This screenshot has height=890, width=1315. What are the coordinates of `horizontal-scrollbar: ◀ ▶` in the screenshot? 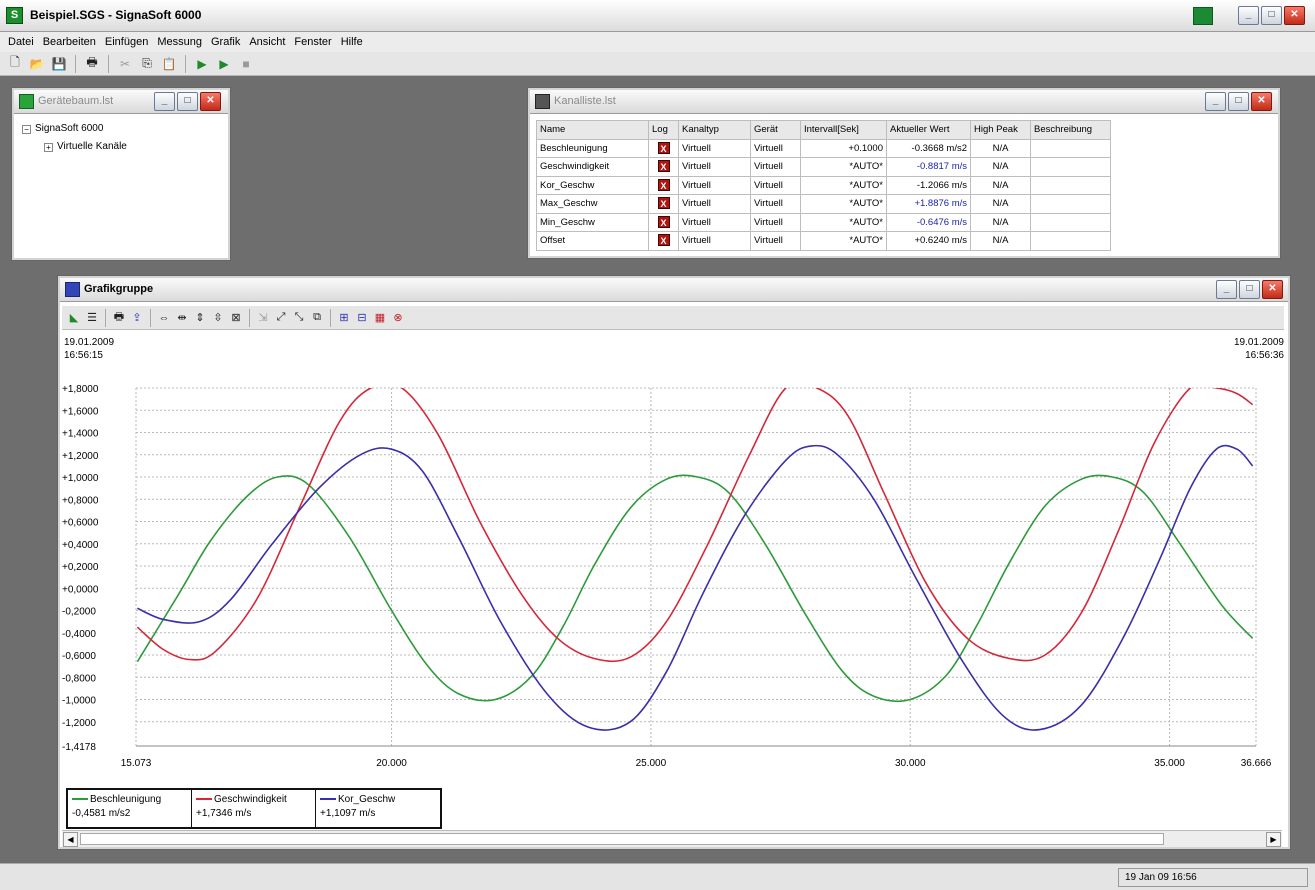 It's located at (672, 838).